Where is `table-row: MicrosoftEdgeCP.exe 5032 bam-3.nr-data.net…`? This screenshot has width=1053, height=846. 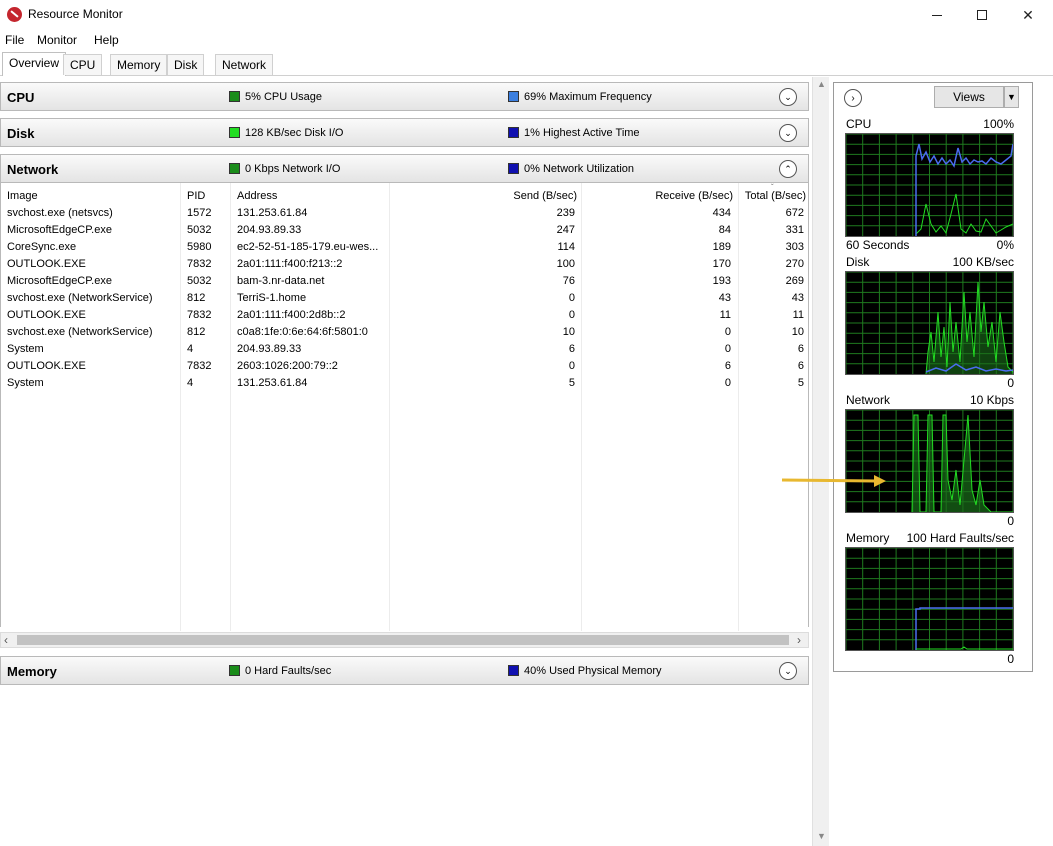 table-row: MicrosoftEdgeCP.exe 5032 bam-3.nr-data.net… is located at coordinates (405, 282).